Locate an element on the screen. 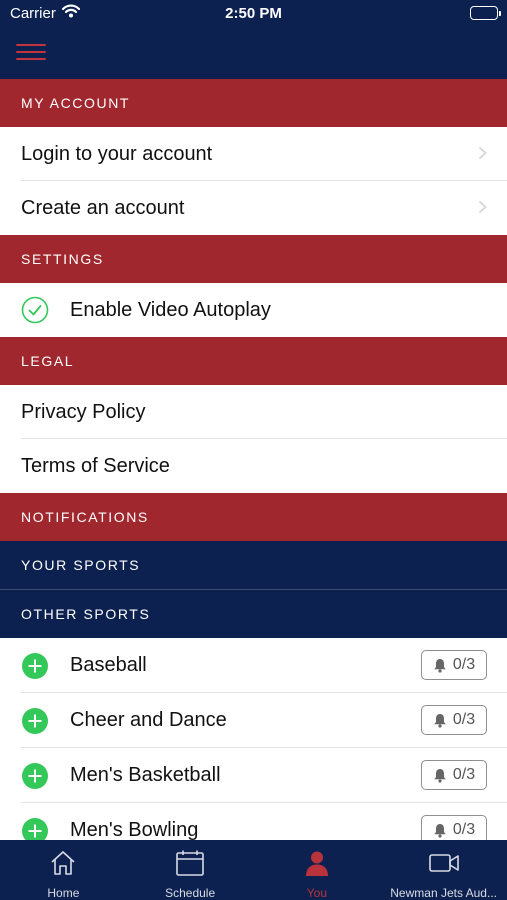 This screenshot has width=507, height=900. hamburger-menu-icon is located at coordinates (31, 53).